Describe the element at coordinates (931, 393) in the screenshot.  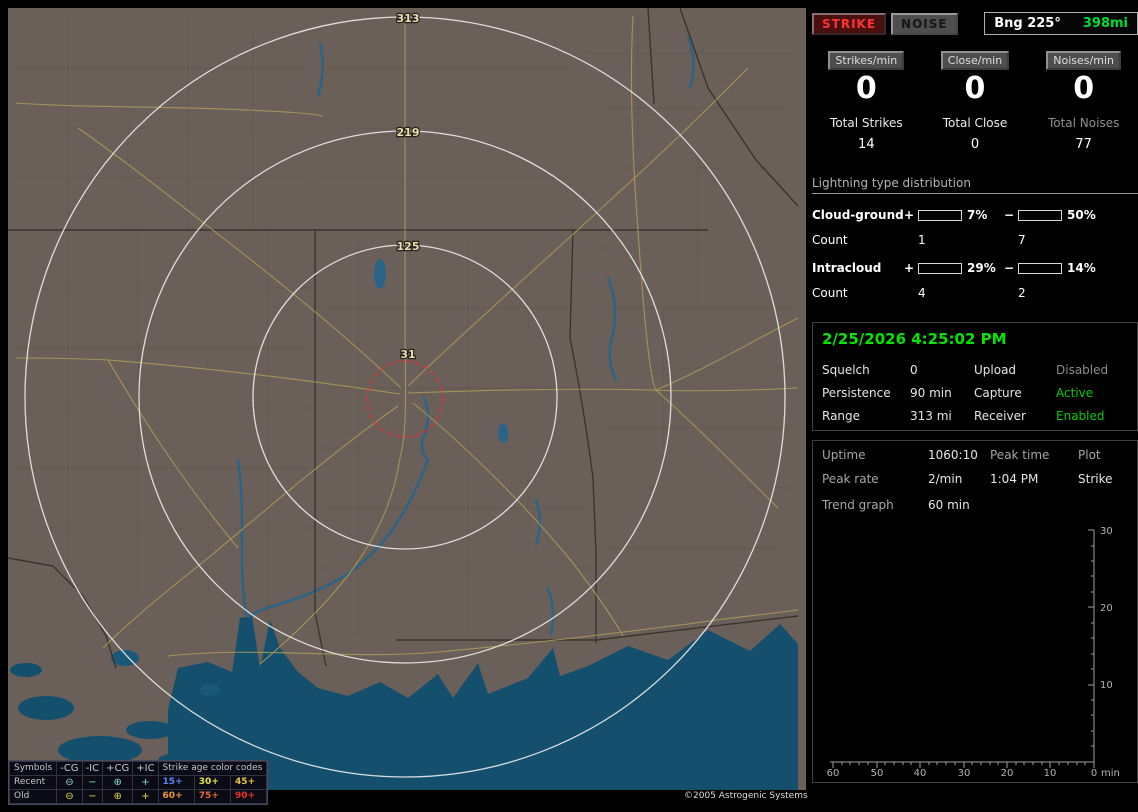
I see `persistence-value: 90 min` at that location.